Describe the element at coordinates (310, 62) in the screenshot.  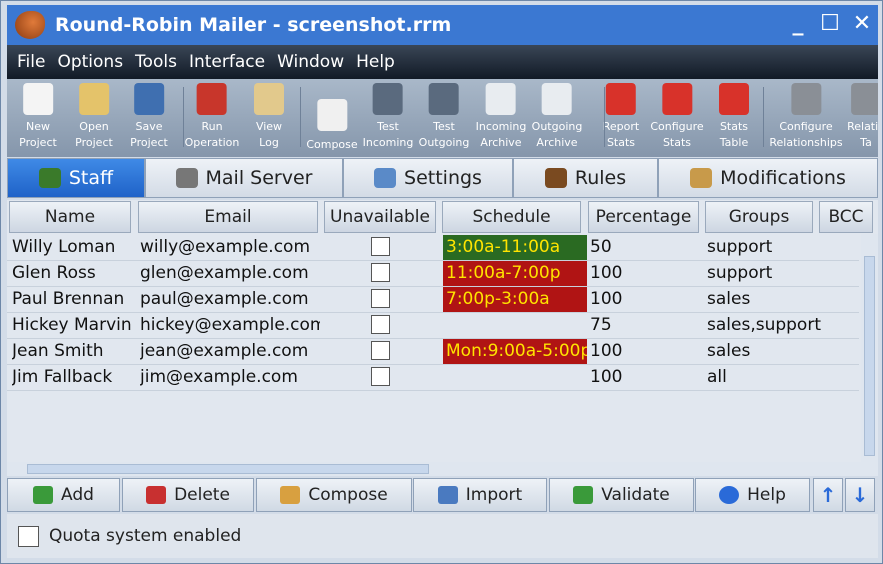
I see `menu-window: Window` at that location.